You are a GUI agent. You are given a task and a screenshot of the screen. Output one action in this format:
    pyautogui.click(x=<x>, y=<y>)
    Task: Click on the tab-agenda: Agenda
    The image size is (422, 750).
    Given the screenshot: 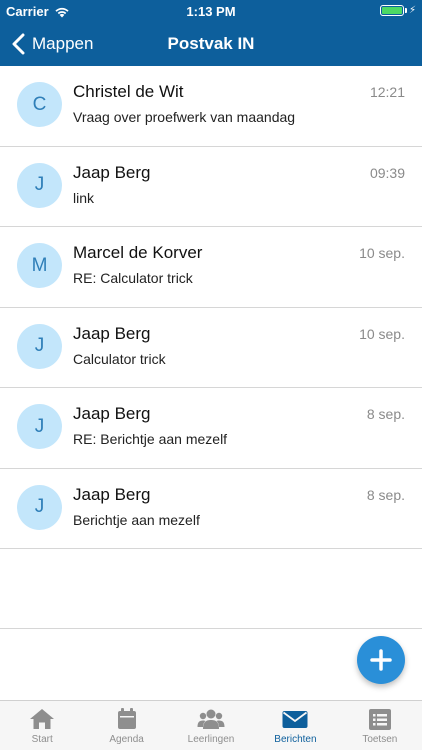 What is the action you would take?
    pyautogui.click(x=126, y=725)
    